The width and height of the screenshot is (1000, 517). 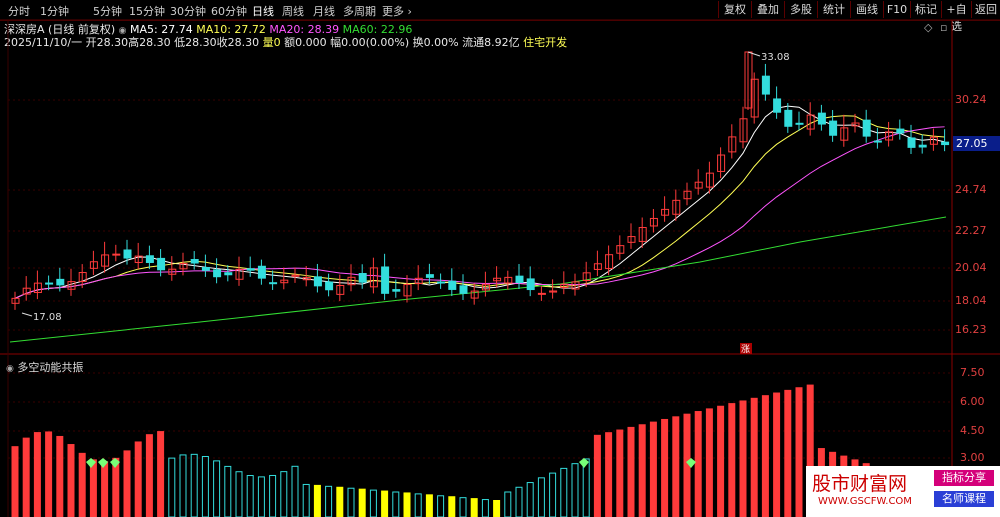 What do you see at coordinates (972, 430) in the screenshot?
I see `indicator-tick: 4.50` at bounding box center [972, 430].